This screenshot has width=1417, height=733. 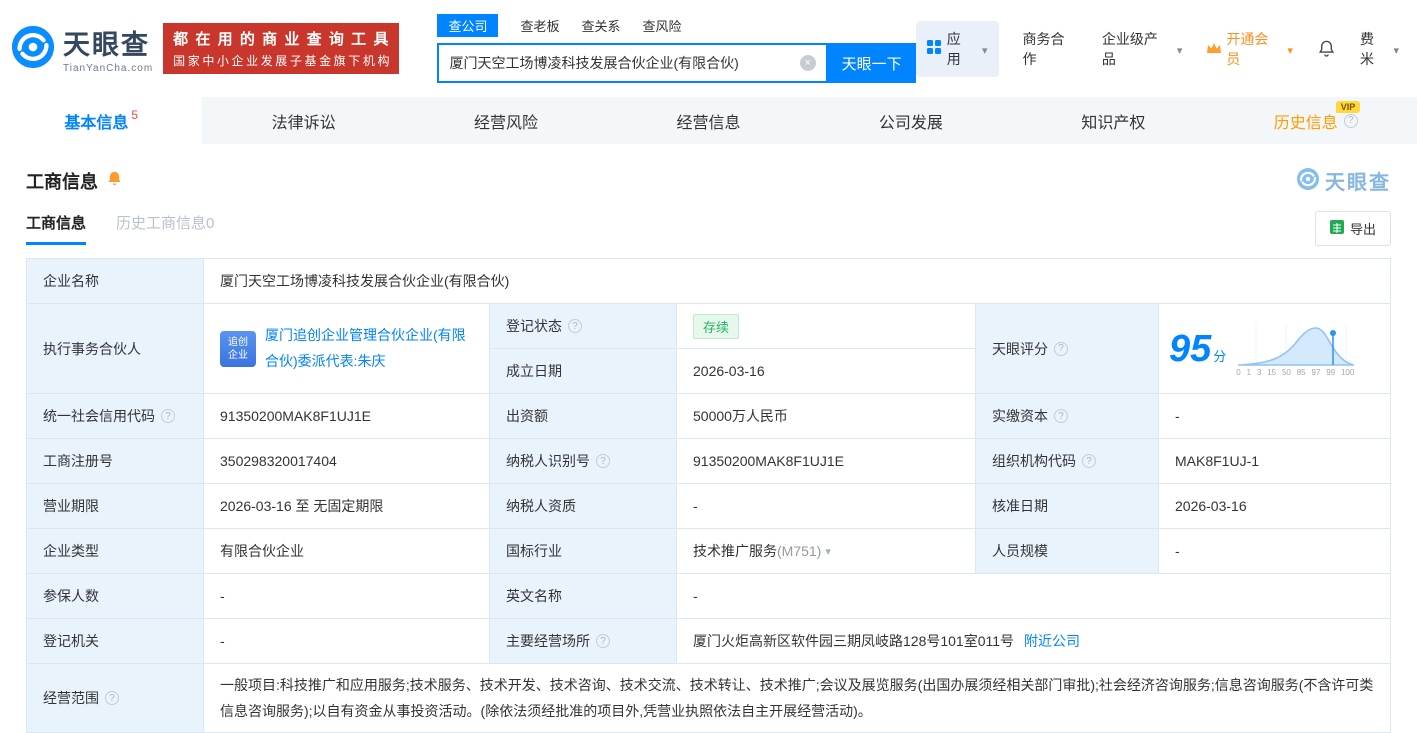 What do you see at coordinates (71, 698) in the screenshot?
I see `business-scope-text: 经营范围` at bounding box center [71, 698].